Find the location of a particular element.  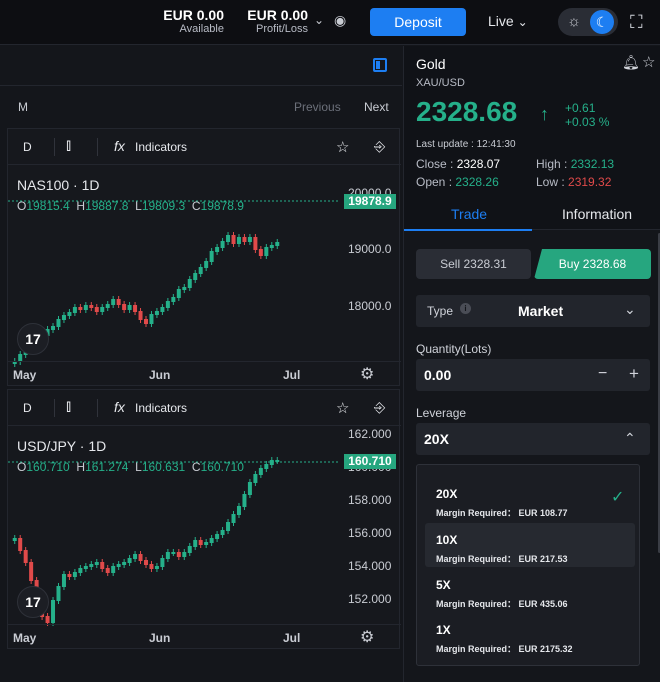

high-stat: High : 2332.13 is located at coordinates (575, 164).